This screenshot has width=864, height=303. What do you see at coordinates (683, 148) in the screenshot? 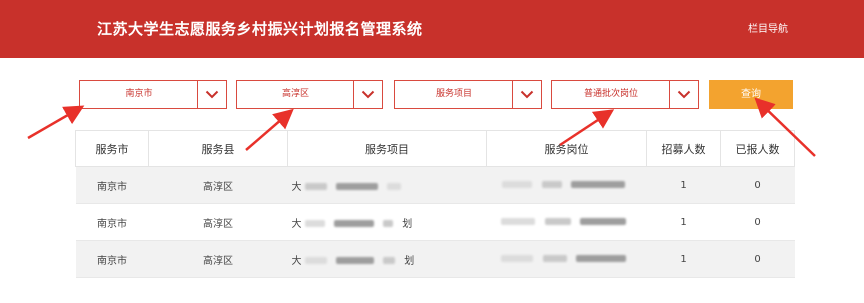
I see `column-header: 招募人数` at bounding box center [683, 148].